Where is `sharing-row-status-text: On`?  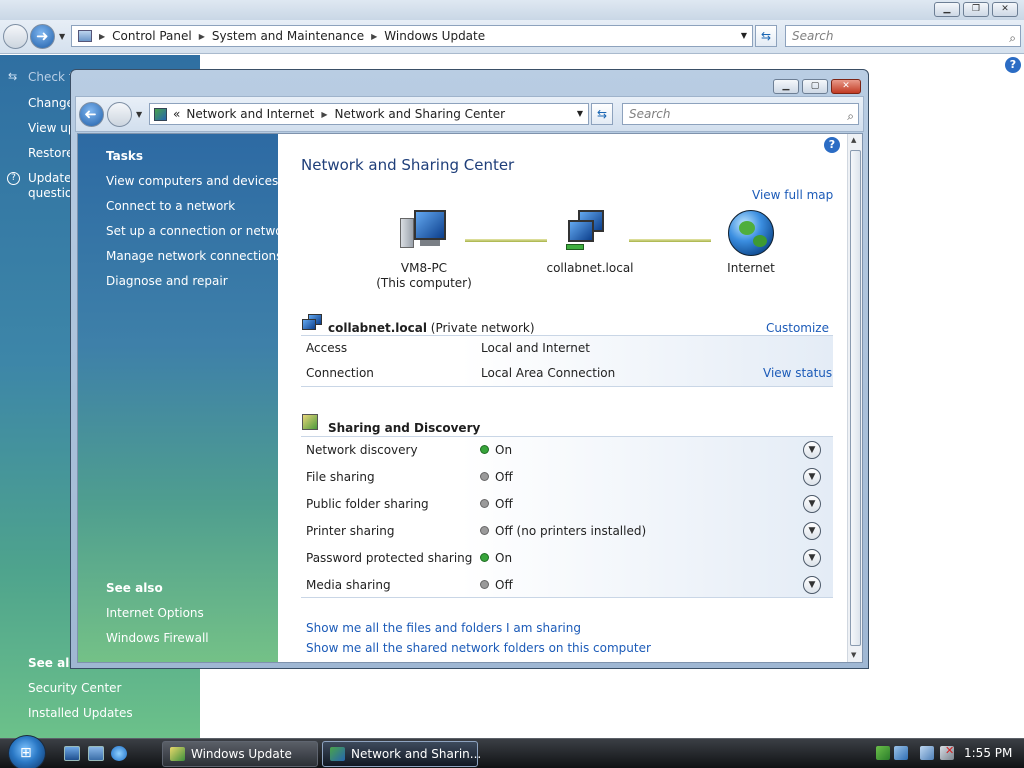 sharing-row-status-text: On is located at coordinates (504, 450).